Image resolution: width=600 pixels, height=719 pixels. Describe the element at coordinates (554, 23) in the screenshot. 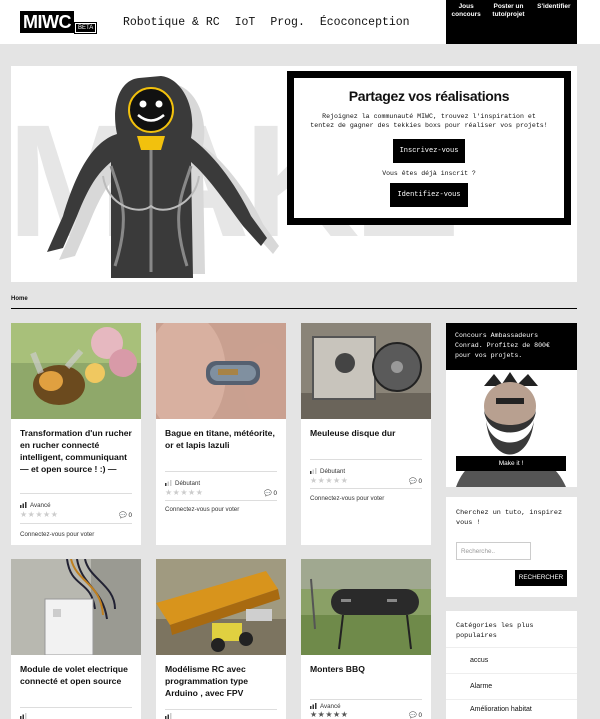

I see `login-link: S'identifier` at that location.